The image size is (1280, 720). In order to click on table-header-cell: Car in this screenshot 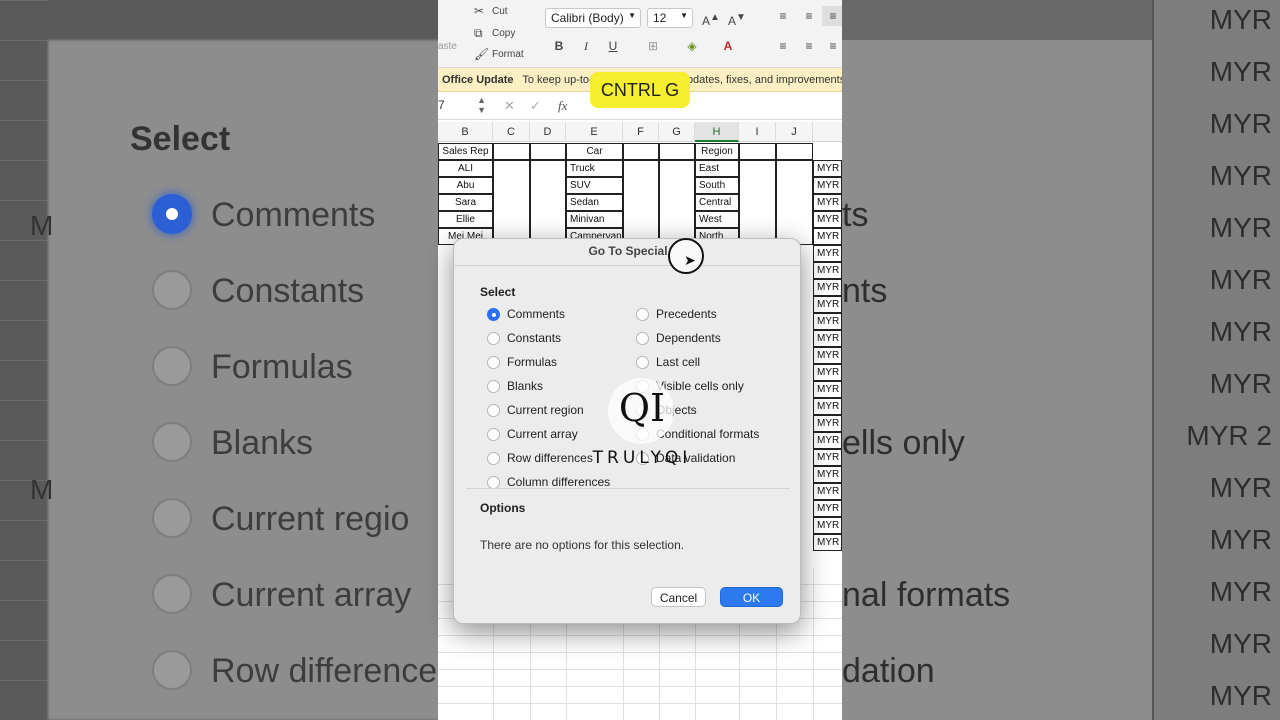, I will do `click(594, 151)`.